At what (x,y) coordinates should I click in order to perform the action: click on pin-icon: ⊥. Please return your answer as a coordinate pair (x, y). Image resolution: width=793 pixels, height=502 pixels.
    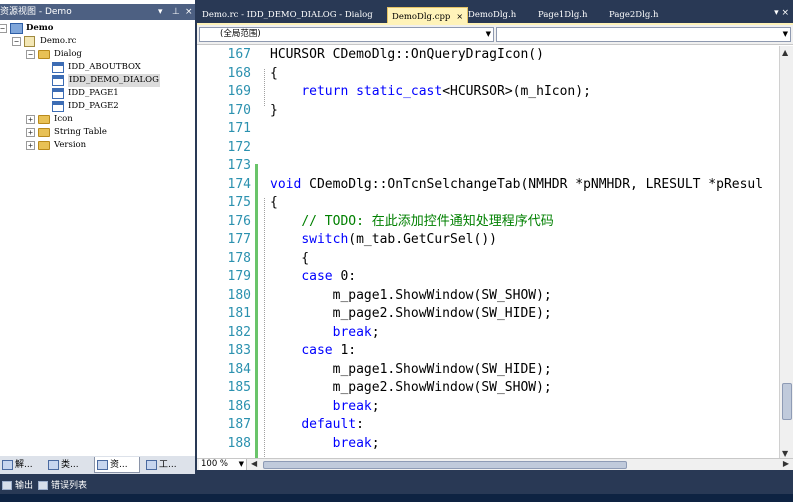
    Looking at the image, I should click on (176, 12).